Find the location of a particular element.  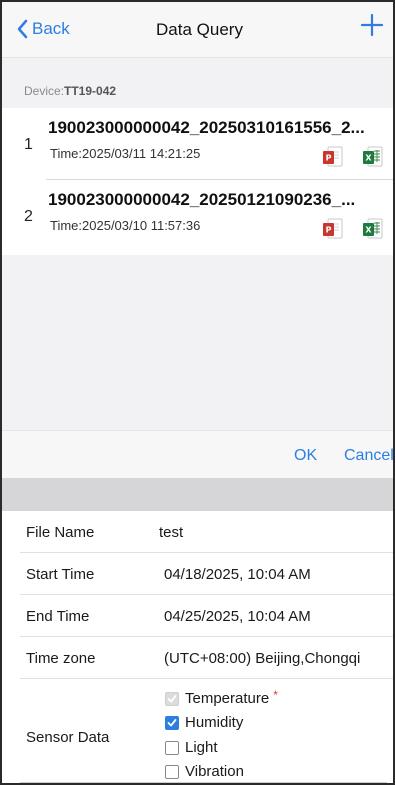

nav-bar: Back Data Query is located at coordinates (197, 30).